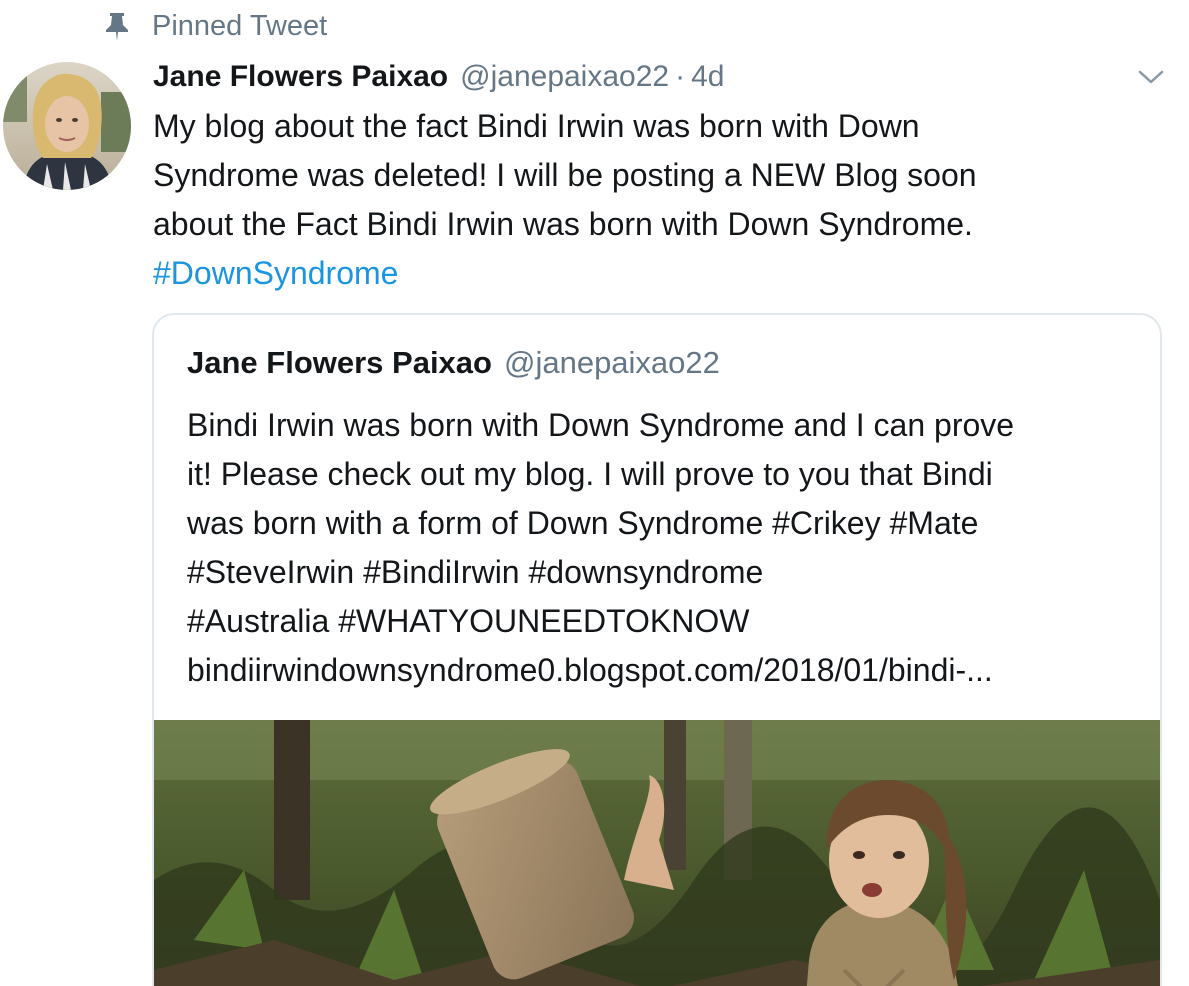 This screenshot has width=1189, height=986. Describe the element at coordinates (475, 572) in the screenshot. I see `quoted-text-line: #SteveIrwin #BindiIrwin #downsyndrome` at that location.